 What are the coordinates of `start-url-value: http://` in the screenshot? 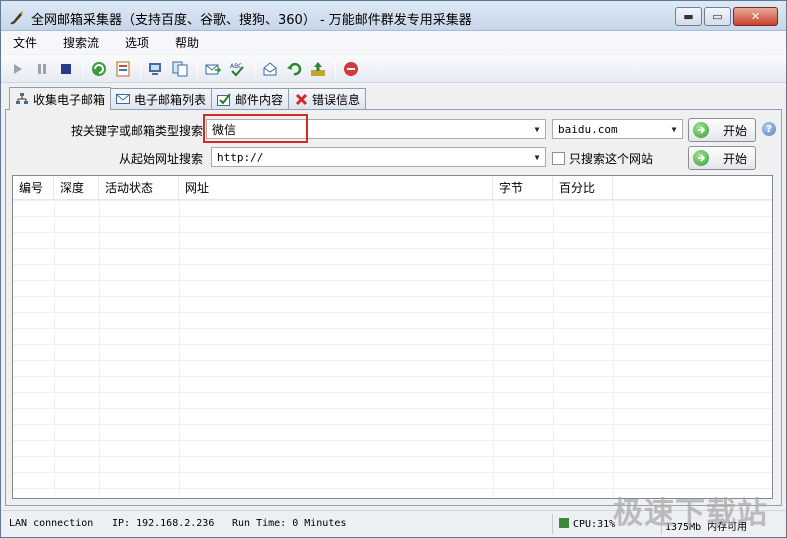 It's located at (240, 157).